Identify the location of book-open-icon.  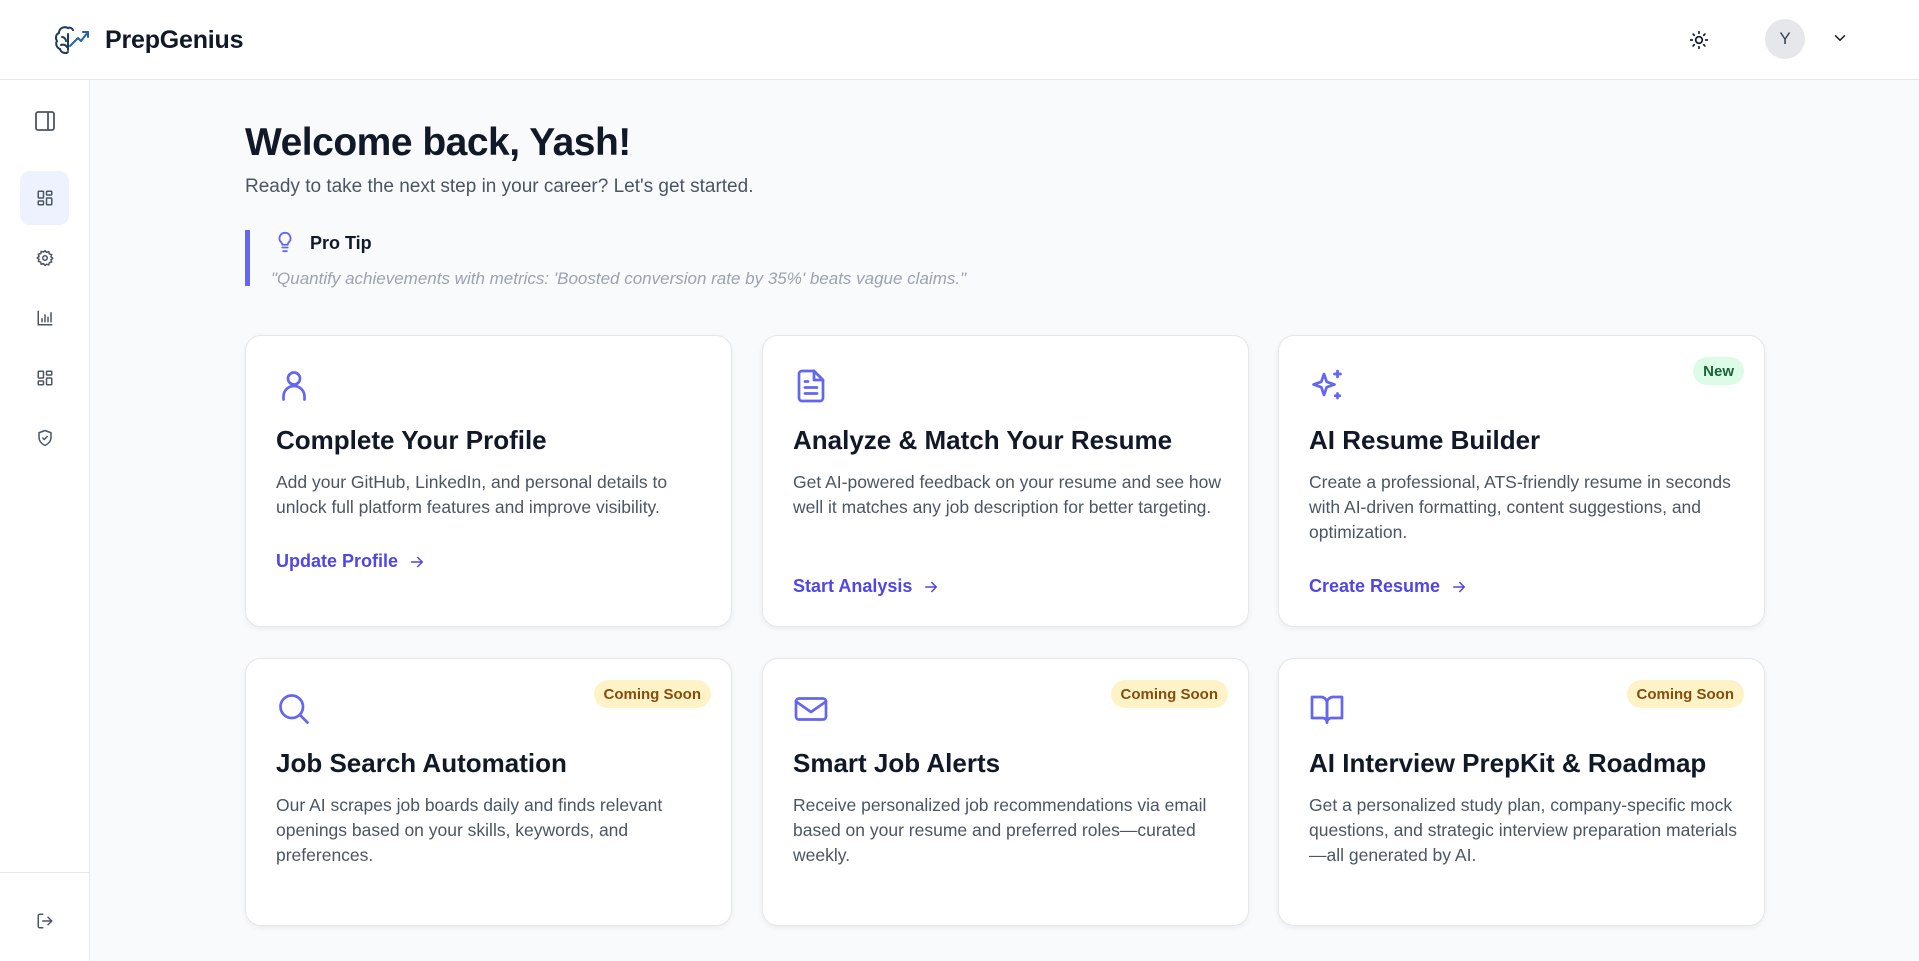
(1327, 709).